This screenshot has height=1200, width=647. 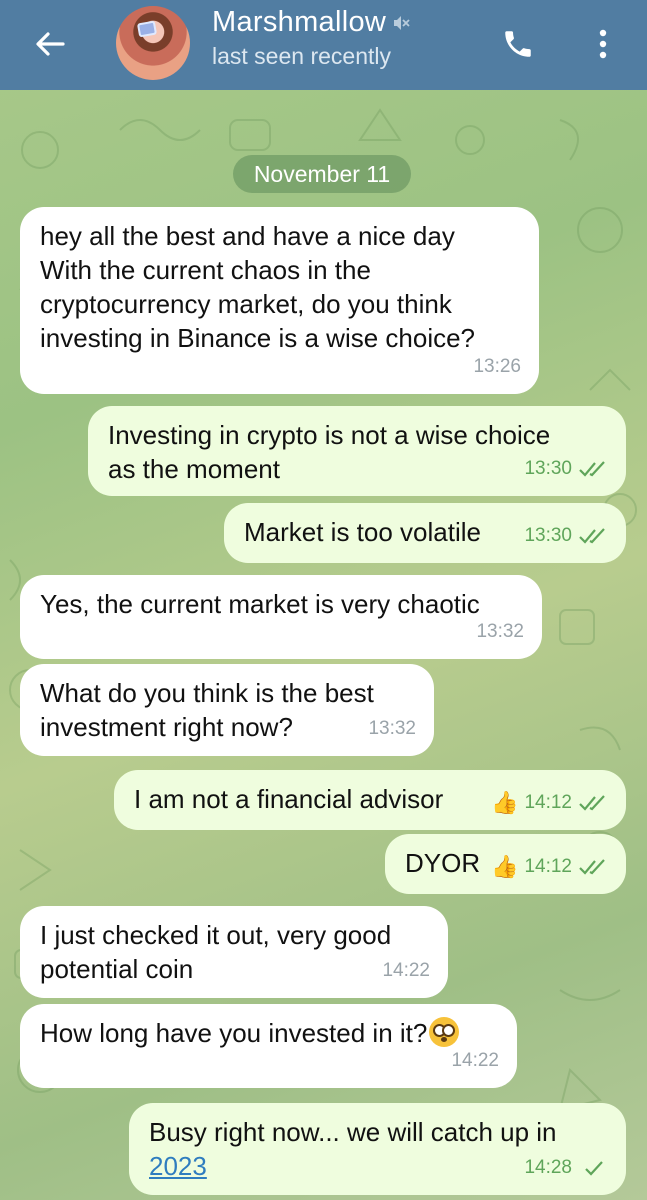 What do you see at coordinates (246, 304) in the screenshot?
I see `message-line: cryptocurrency market, do you think` at bounding box center [246, 304].